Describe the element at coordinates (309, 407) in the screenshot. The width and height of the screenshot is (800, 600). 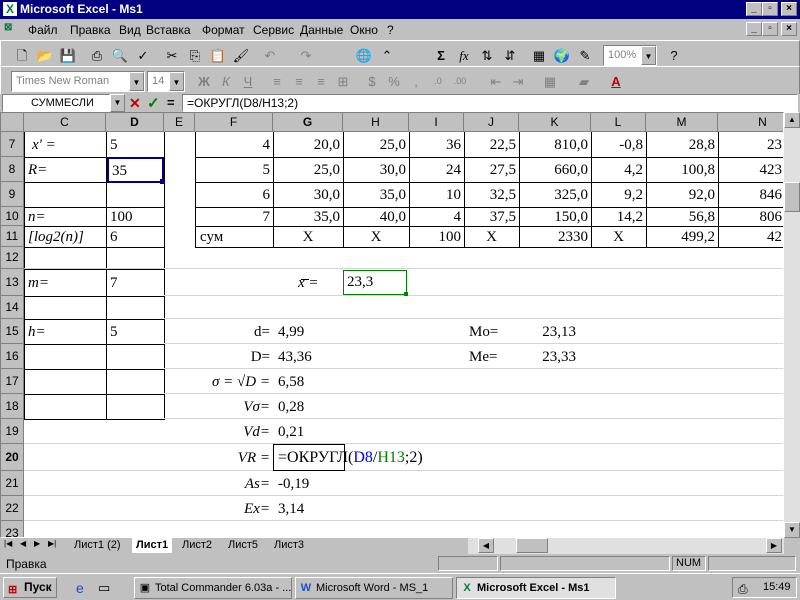
I see `cell-g18: 0,28` at that location.